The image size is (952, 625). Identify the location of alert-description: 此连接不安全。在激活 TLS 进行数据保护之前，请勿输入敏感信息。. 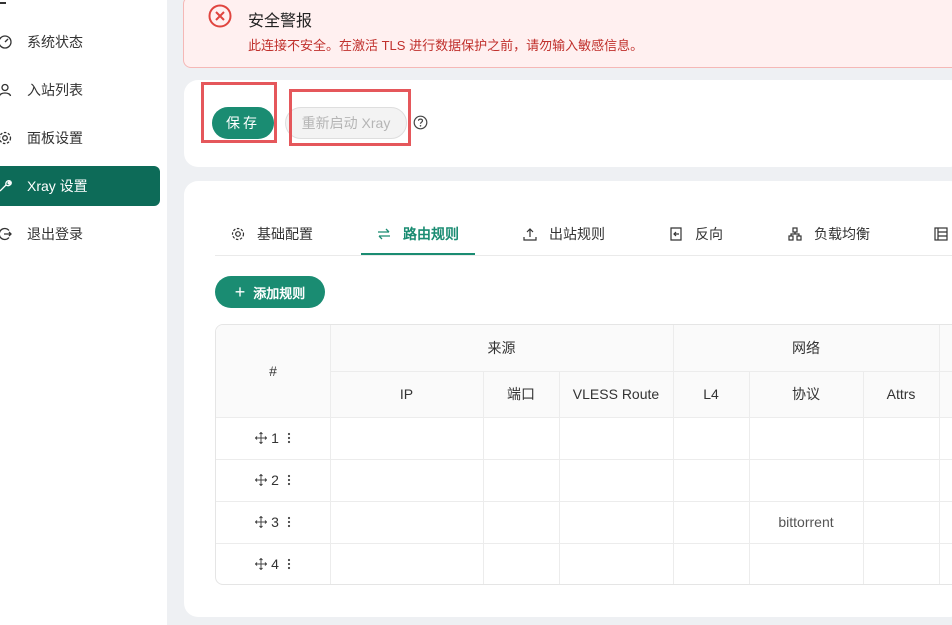
(446, 45).